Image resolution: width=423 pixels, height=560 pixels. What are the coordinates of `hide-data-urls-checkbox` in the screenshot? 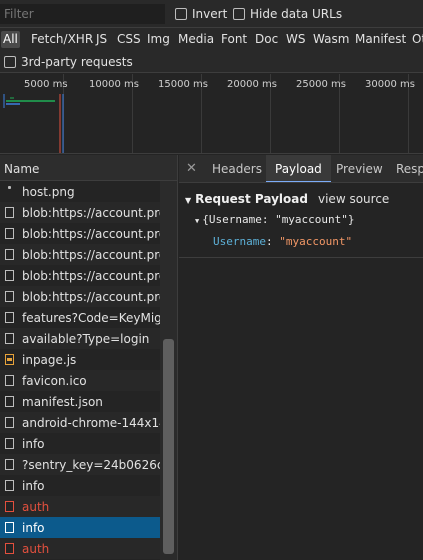 It's located at (239, 14).